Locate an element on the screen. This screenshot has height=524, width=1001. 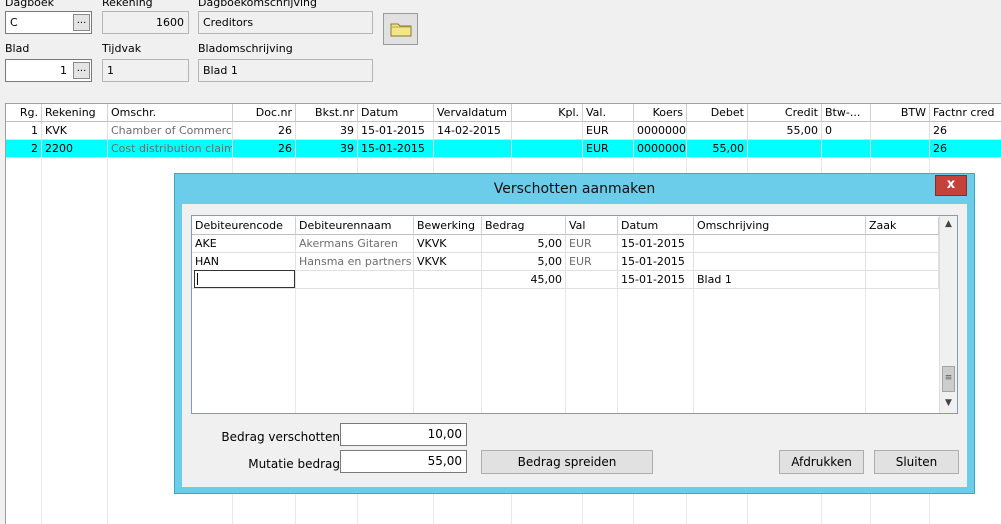
bedrag-verschotten-label: Bedrag verschotten is located at coordinates (280, 437).